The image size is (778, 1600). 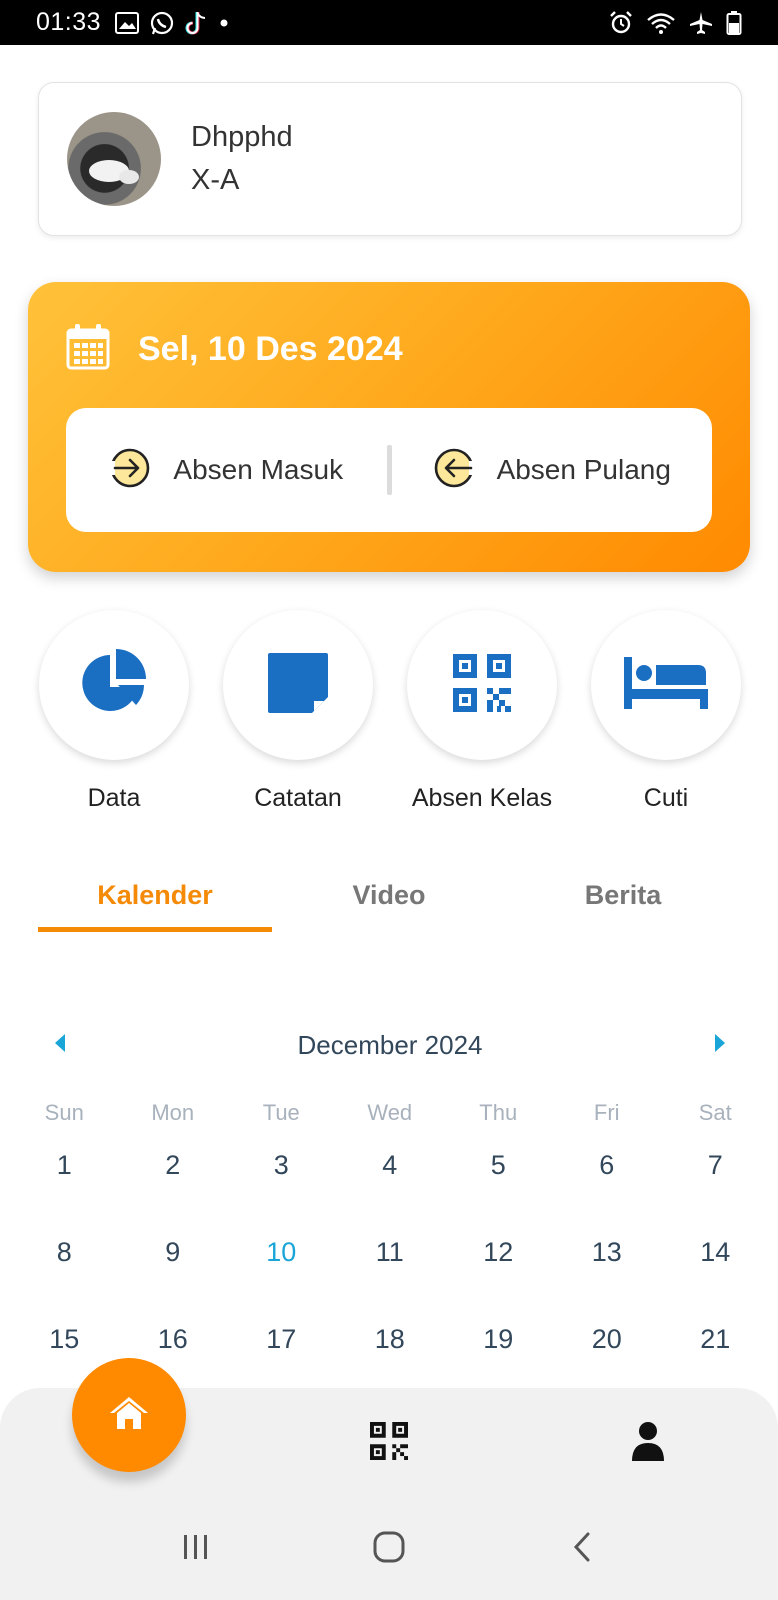 I want to click on calendar-day: 5, so click(x=498, y=1165).